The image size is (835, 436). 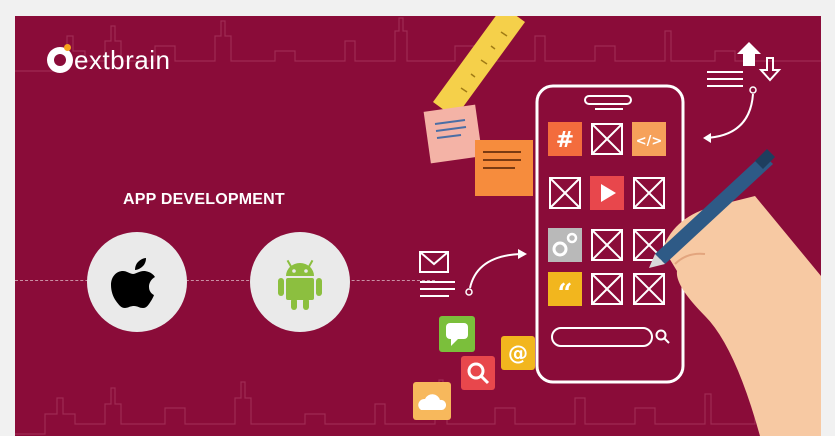 I want to click on hand-with-pen, so click(x=735, y=292).